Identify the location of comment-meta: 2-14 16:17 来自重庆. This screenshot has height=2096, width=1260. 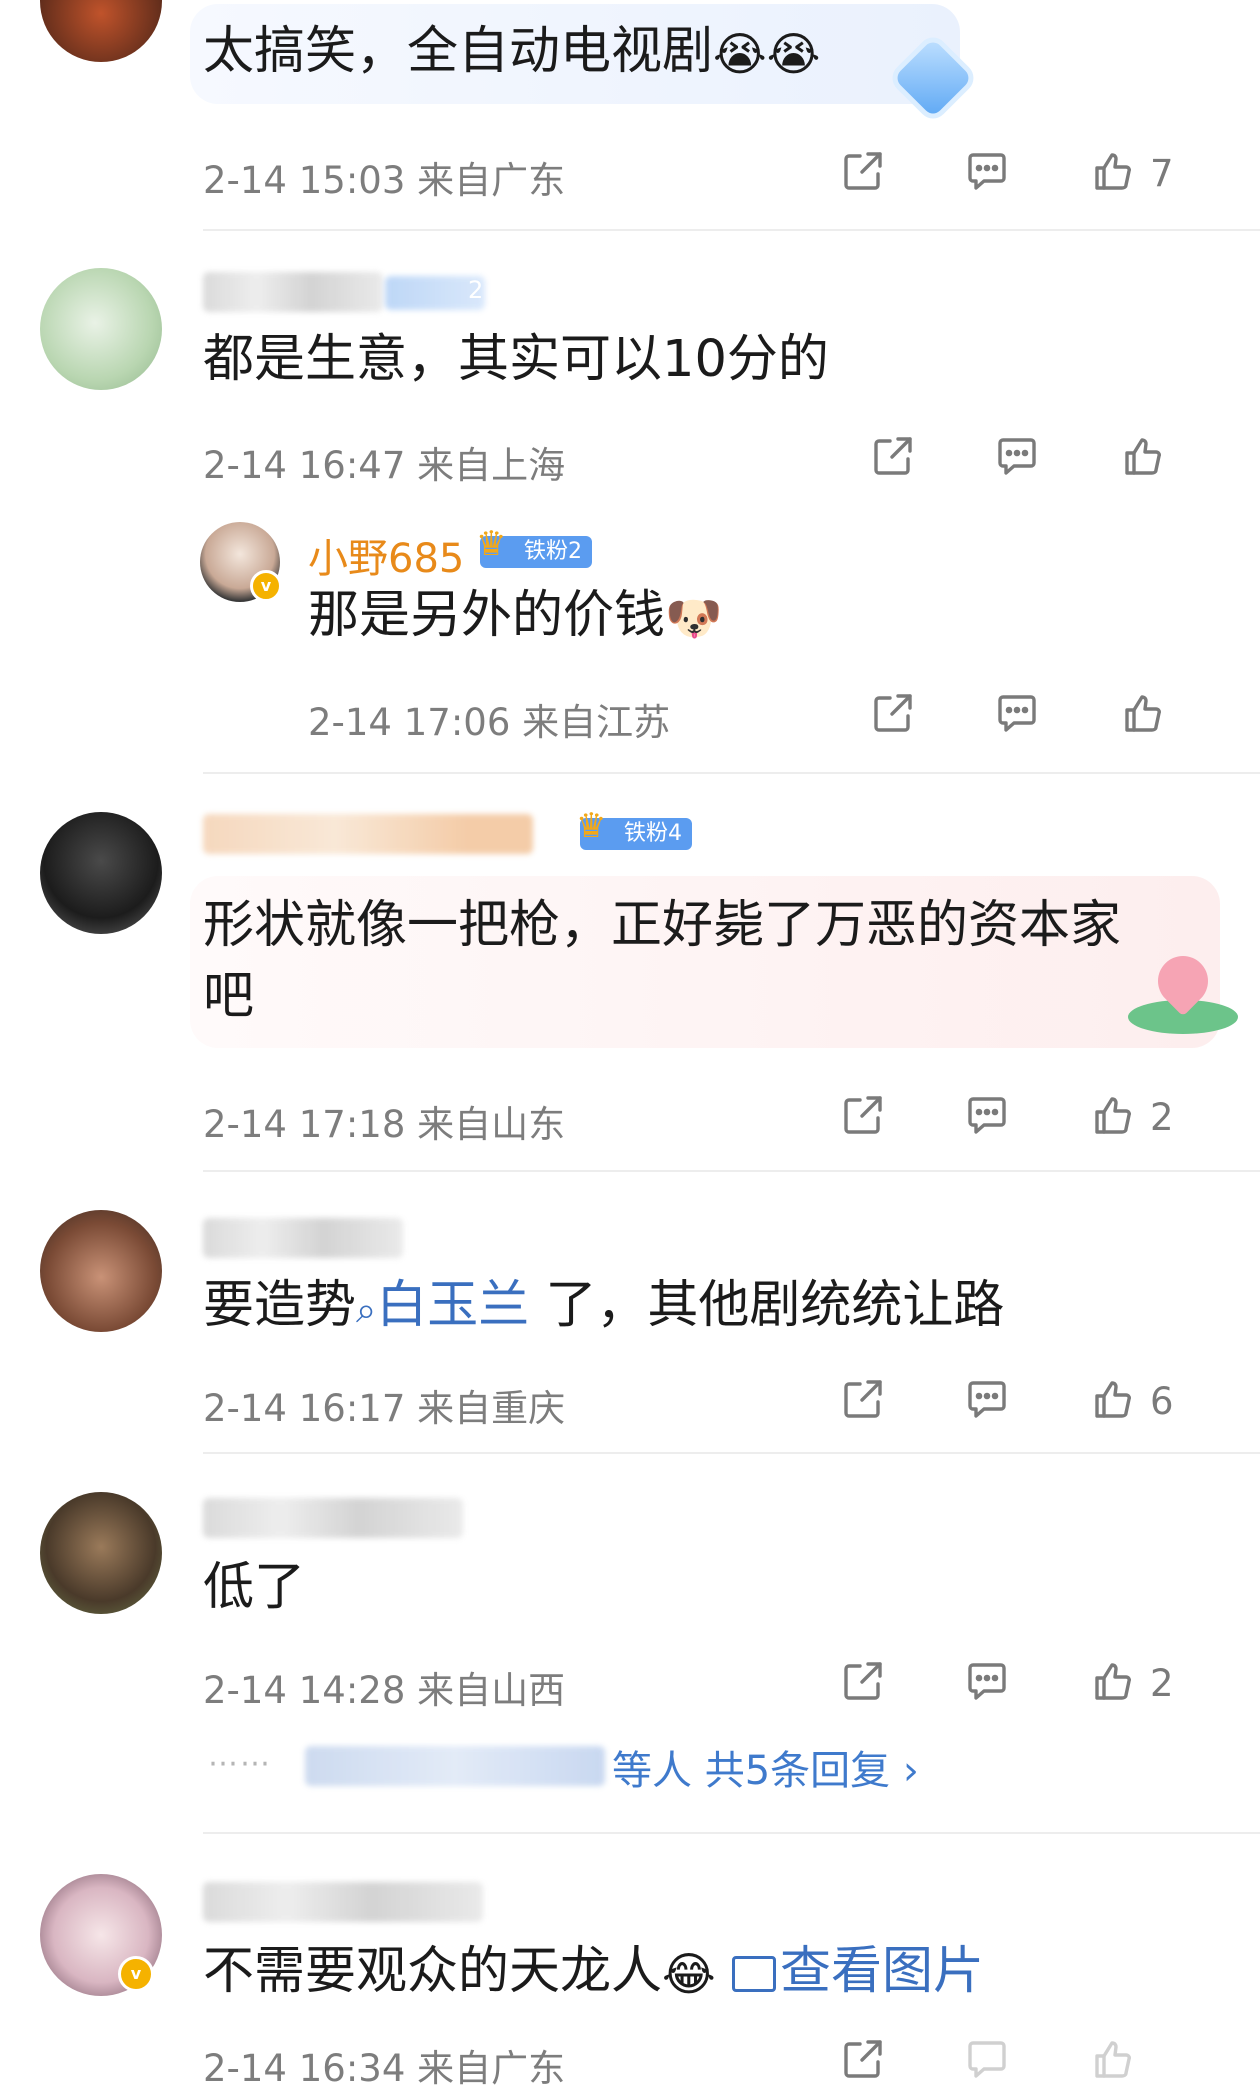
(384, 1405).